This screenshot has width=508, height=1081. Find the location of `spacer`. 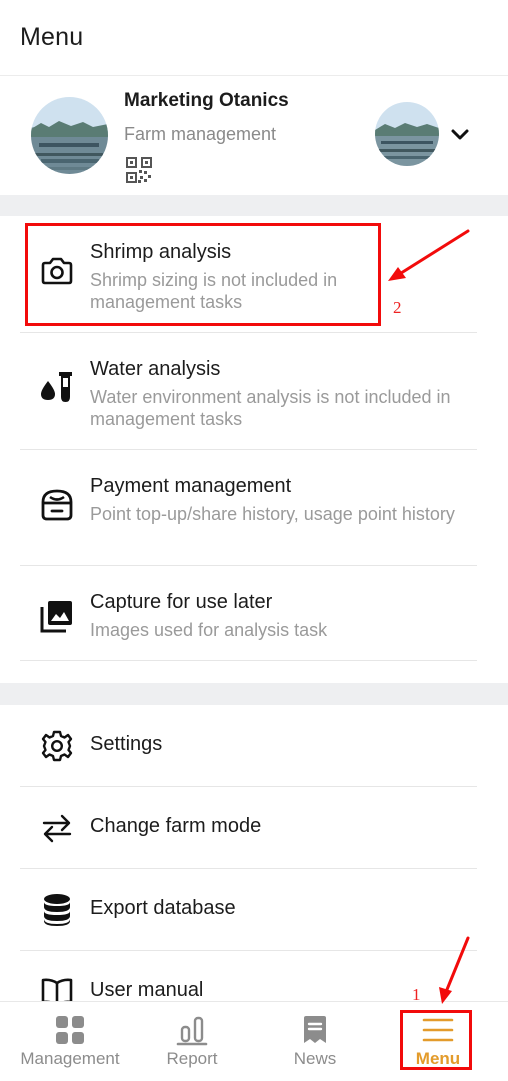

spacer is located at coordinates (254, 672).